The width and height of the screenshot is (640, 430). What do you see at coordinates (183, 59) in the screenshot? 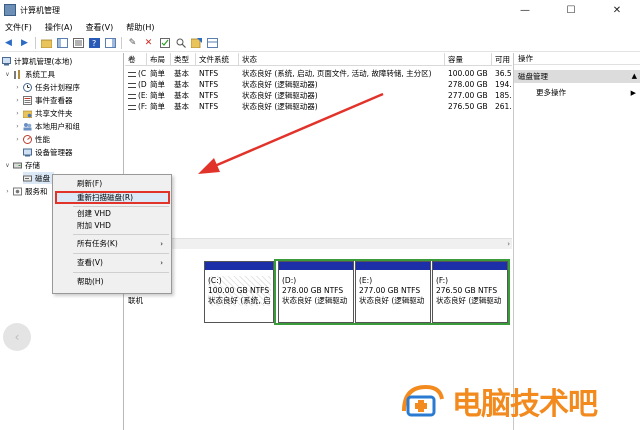
I see `column-header-type: 类型` at bounding box center [183, 59].